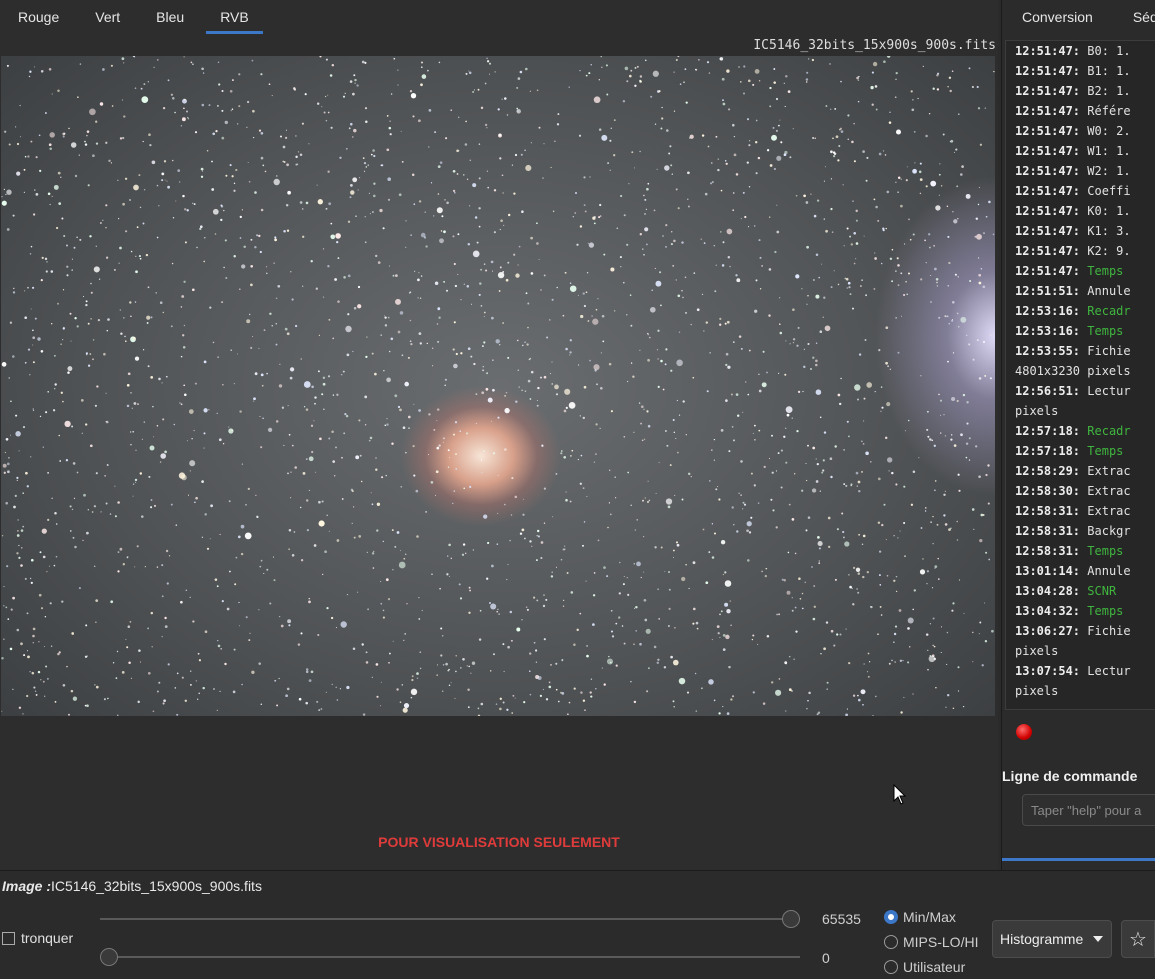 The image size is (1155, 979). What do you see at coordinates (900, 794) in the screenshot?
I see `mouse-cursor-icon` at bounding box center [900, 794].